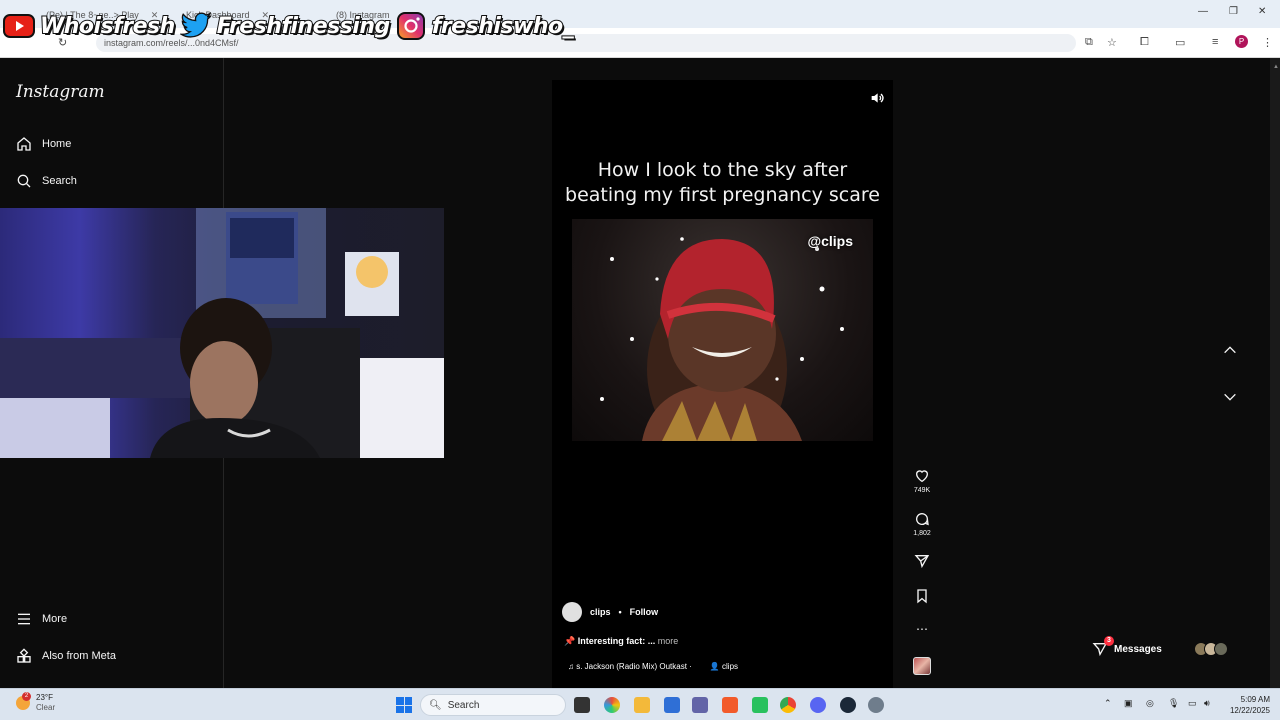 The width and height of the screenshot is (1280, 720). What do you see at coordinates (1173, 703) in the screenshot?
I see `microphone-icon: 🎙︎` at bounding box center [1173, 703].